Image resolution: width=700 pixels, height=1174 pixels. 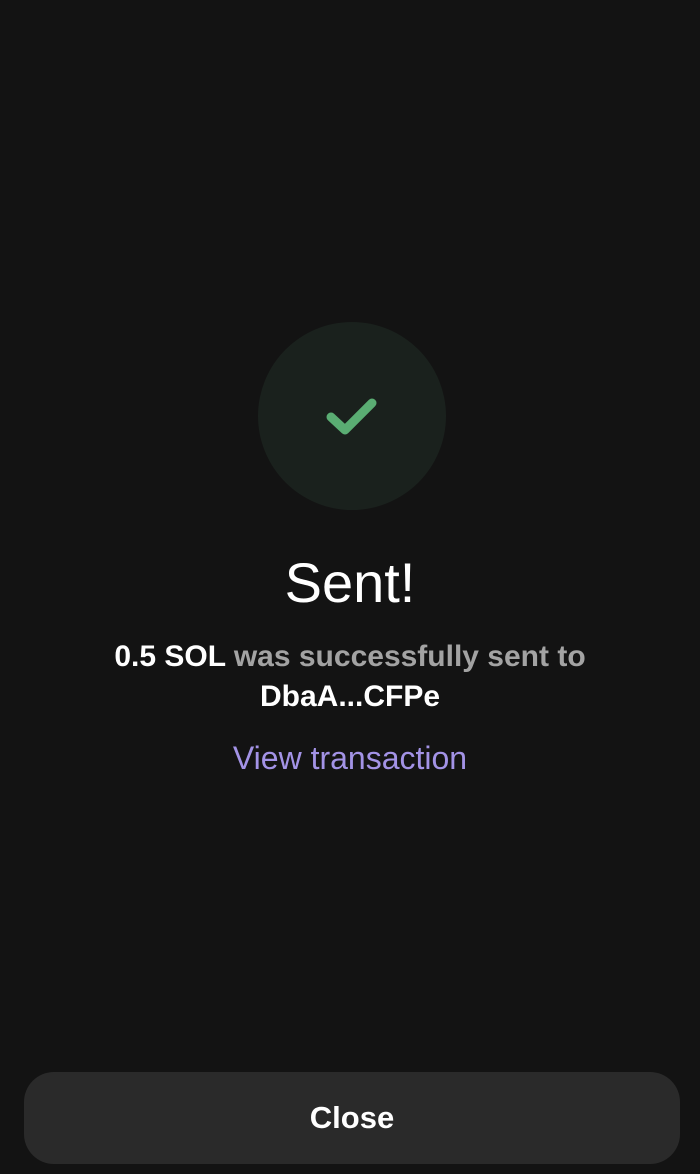 What do you see at coordinates (170, 656) in the screenshot?
I see `sent-amount: 0.5 SOL` at bounding box center [170, 656].